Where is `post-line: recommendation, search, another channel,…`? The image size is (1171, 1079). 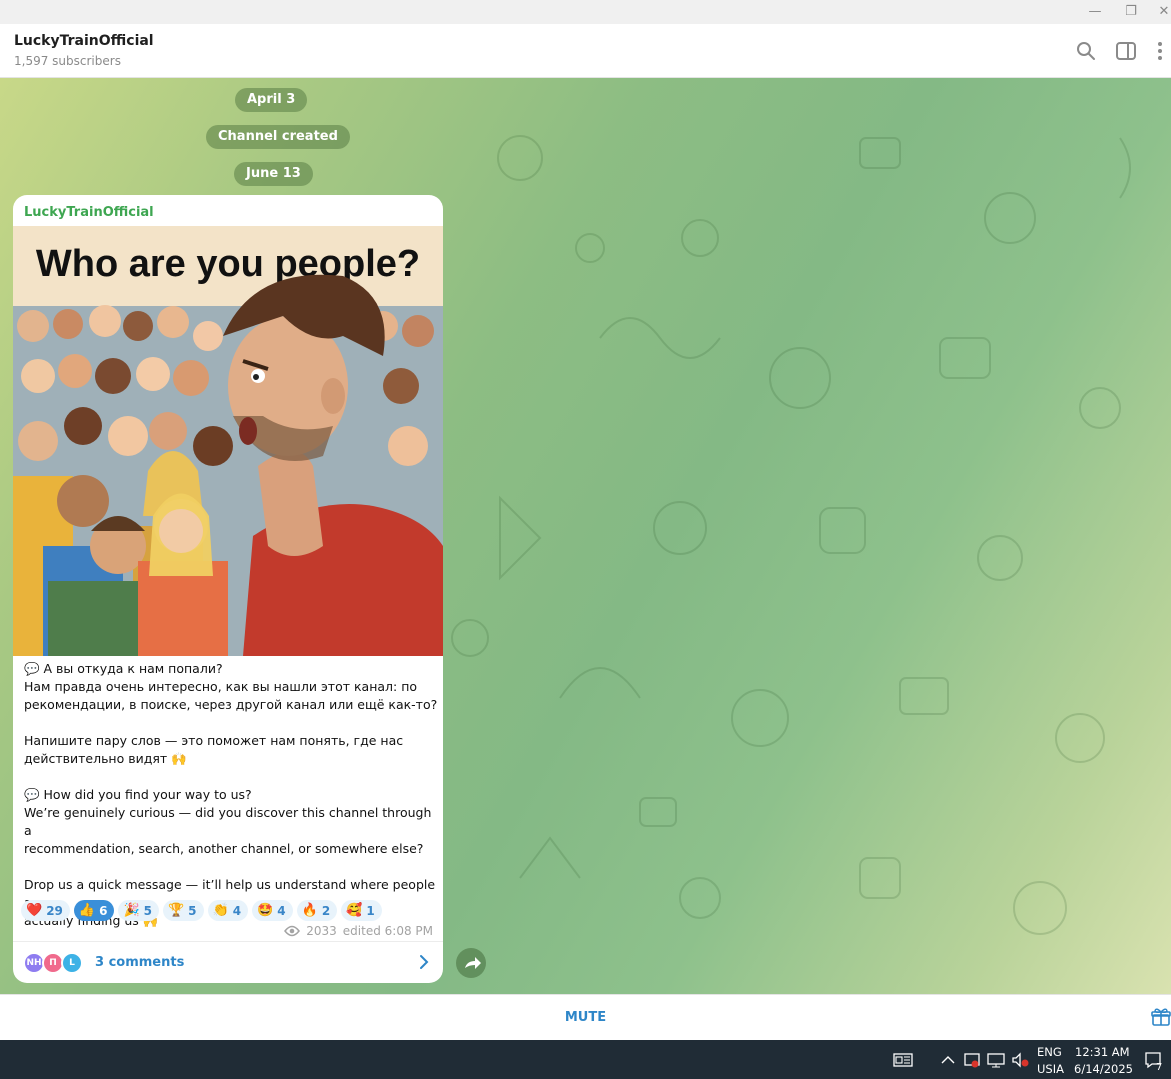 post-line: recommendation, search, another channel,… is located at coordinates (224, 848).